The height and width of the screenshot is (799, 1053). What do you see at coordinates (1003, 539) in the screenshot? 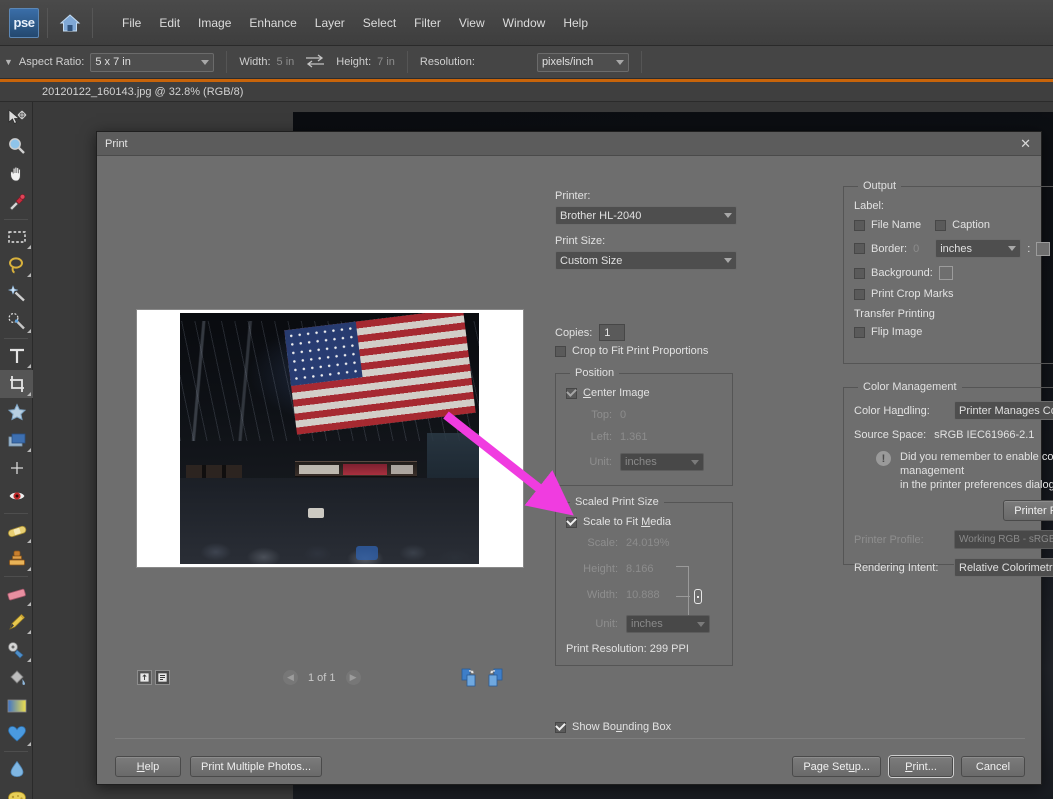
I see `printer-profile-select: Working RGB - sRGB IEC61966-2.1` at bounding box center [1003, 539].